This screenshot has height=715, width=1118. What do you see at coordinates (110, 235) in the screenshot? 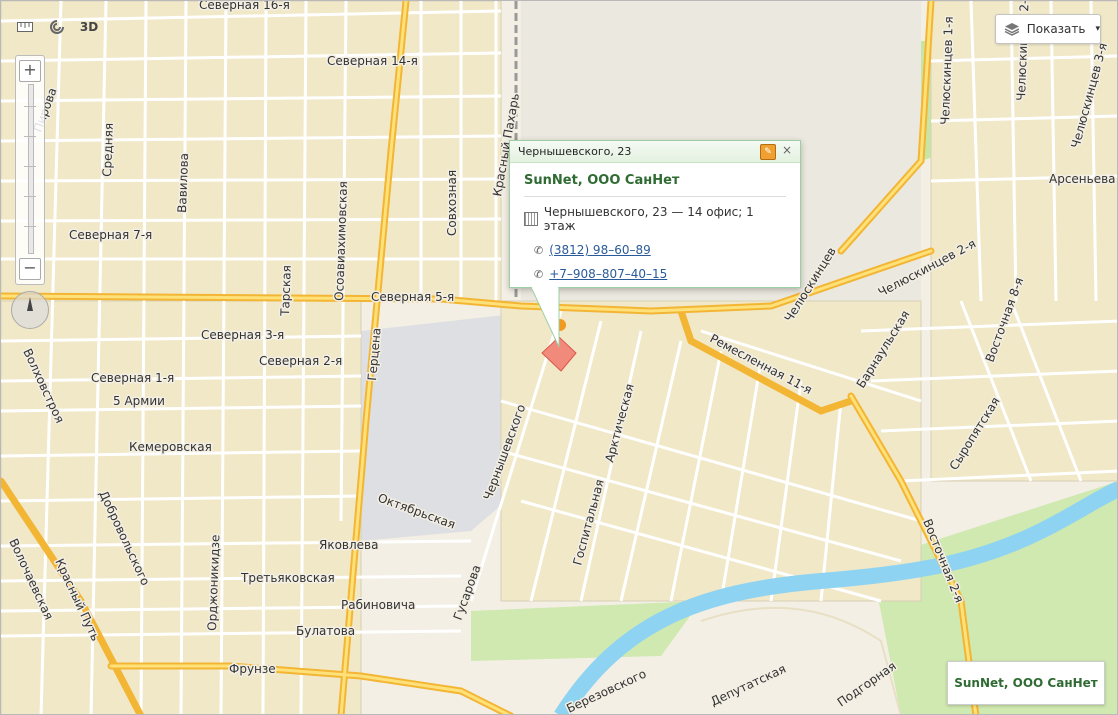
I see `street-label: Северная 7-я` at bounding box center [110, 235].